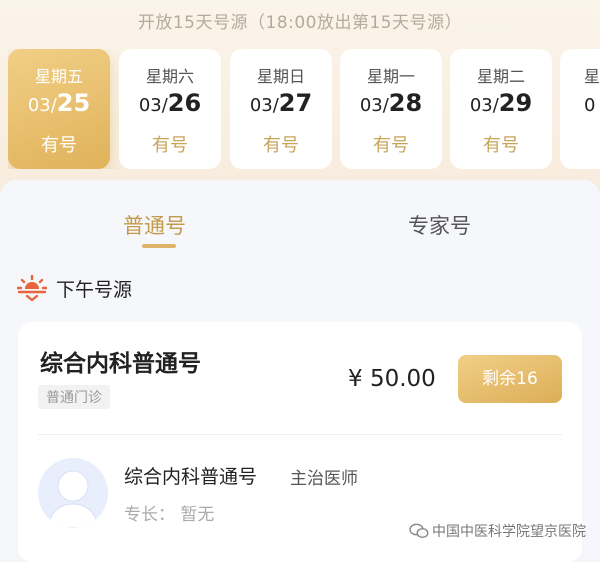  Describe the element at coordinates (590, 105) in the screenshot. I see `date-month: 0` at that location.